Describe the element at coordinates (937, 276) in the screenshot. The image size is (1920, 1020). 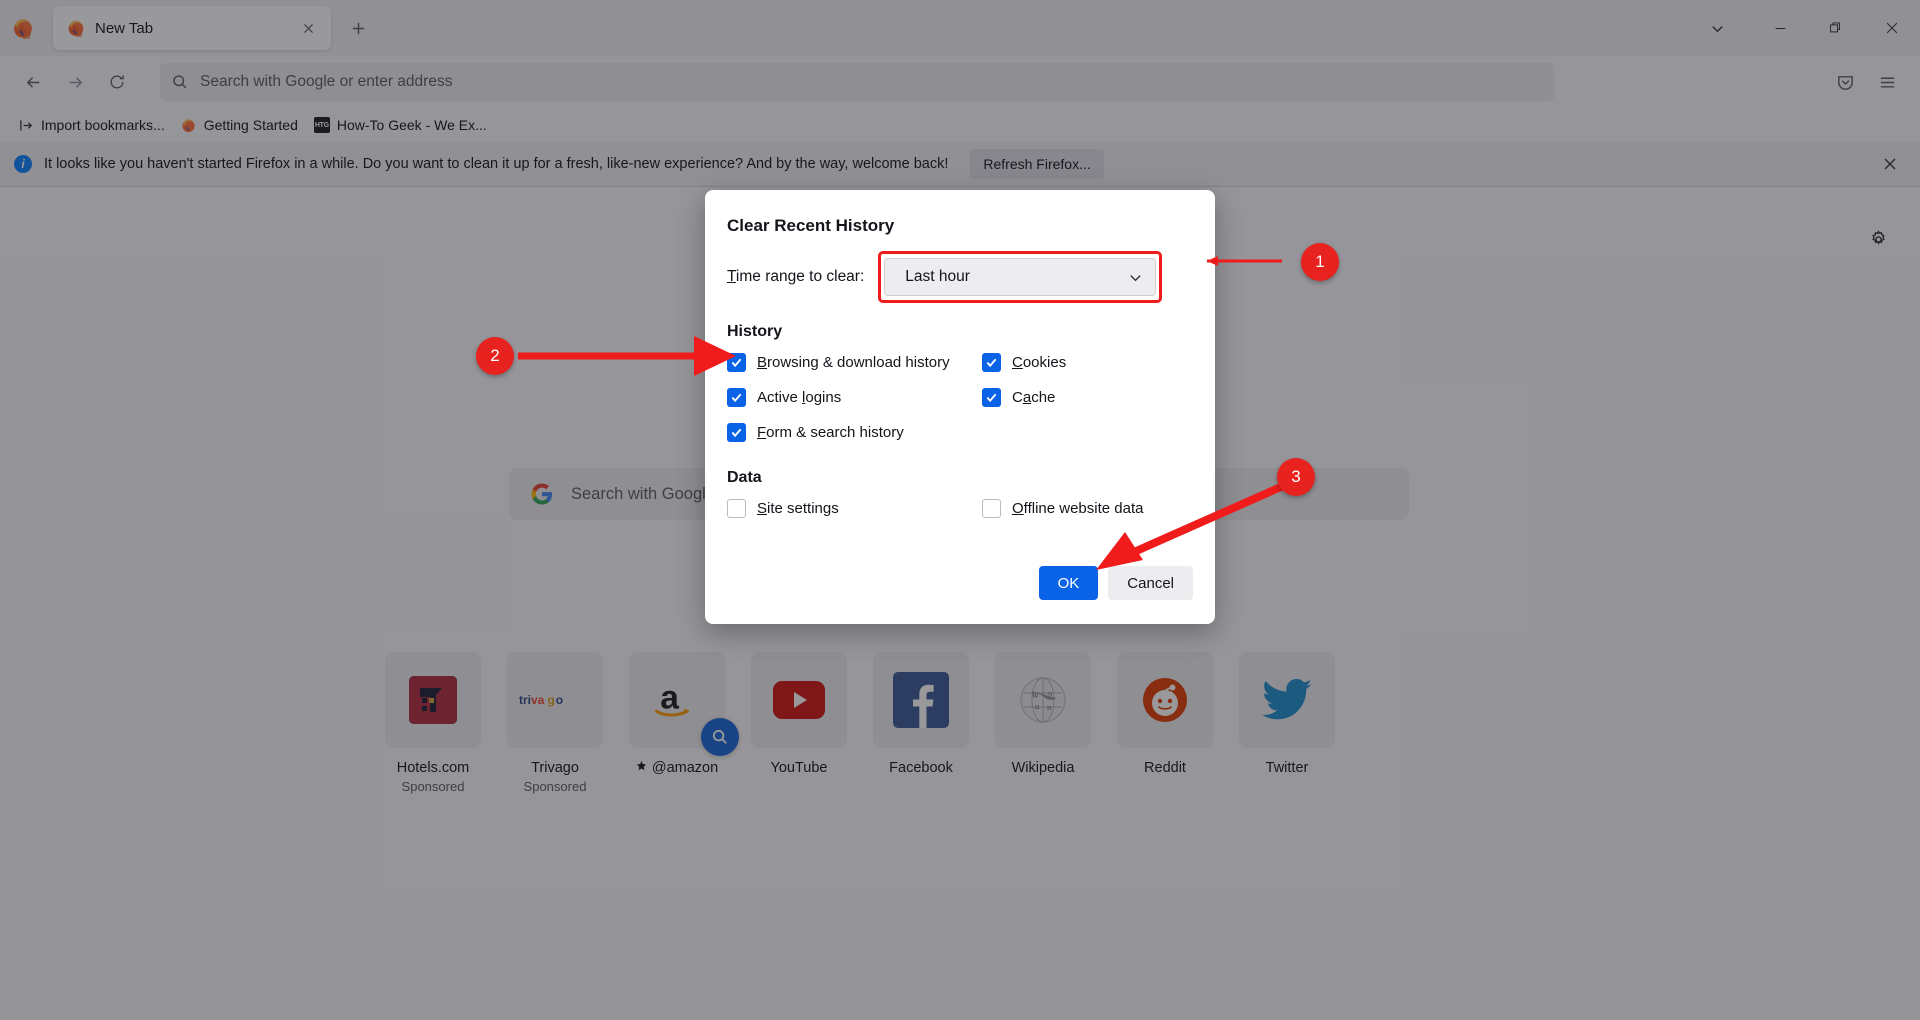
I see `time-range-value: Last hour` at that location.